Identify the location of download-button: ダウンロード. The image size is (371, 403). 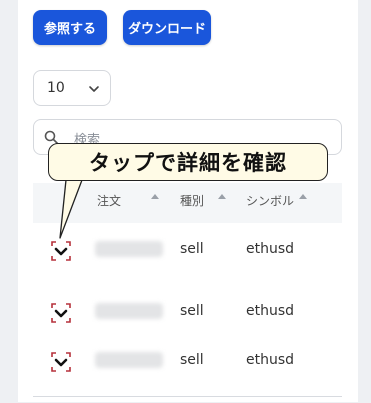
(167, 27).